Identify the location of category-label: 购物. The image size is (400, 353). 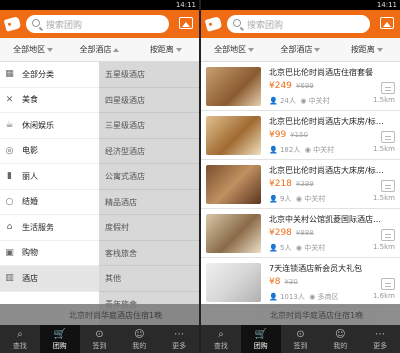
(30, 253).